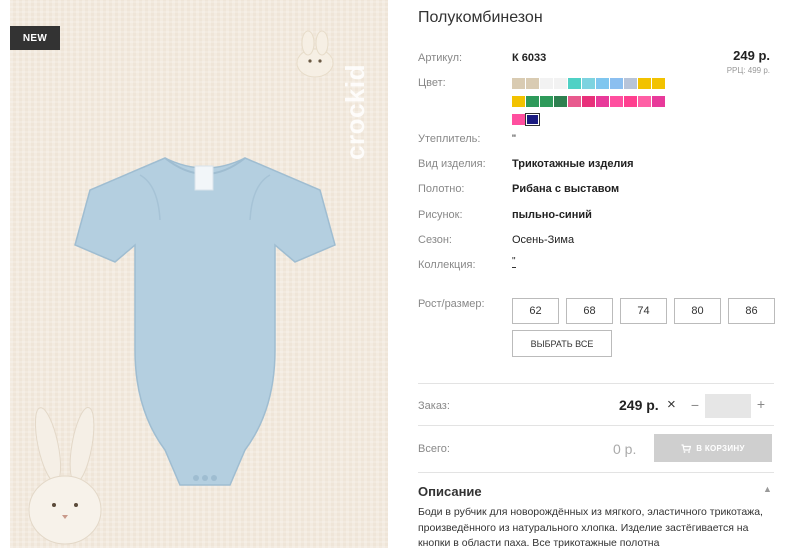  What do you see at coordinates (35, 38) in the screenshot?
I see `new-badge: NEW` at bounding box center [35, 38].